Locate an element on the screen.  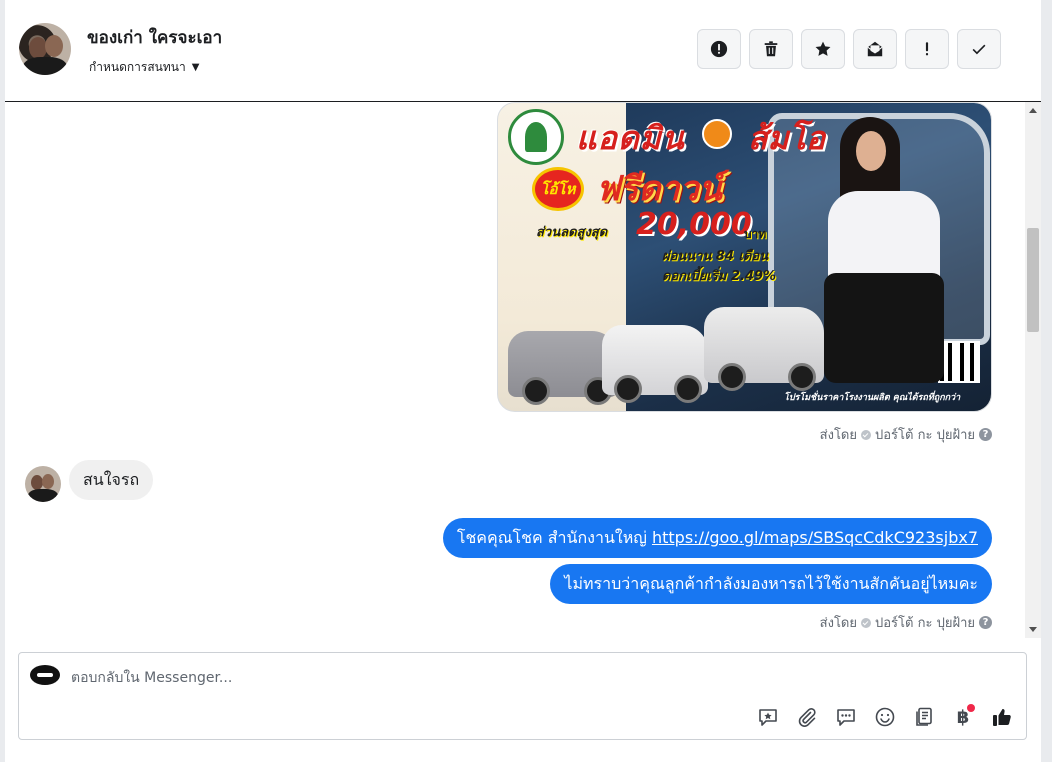
scroll-thumb is located at coordinates (1033, 280).